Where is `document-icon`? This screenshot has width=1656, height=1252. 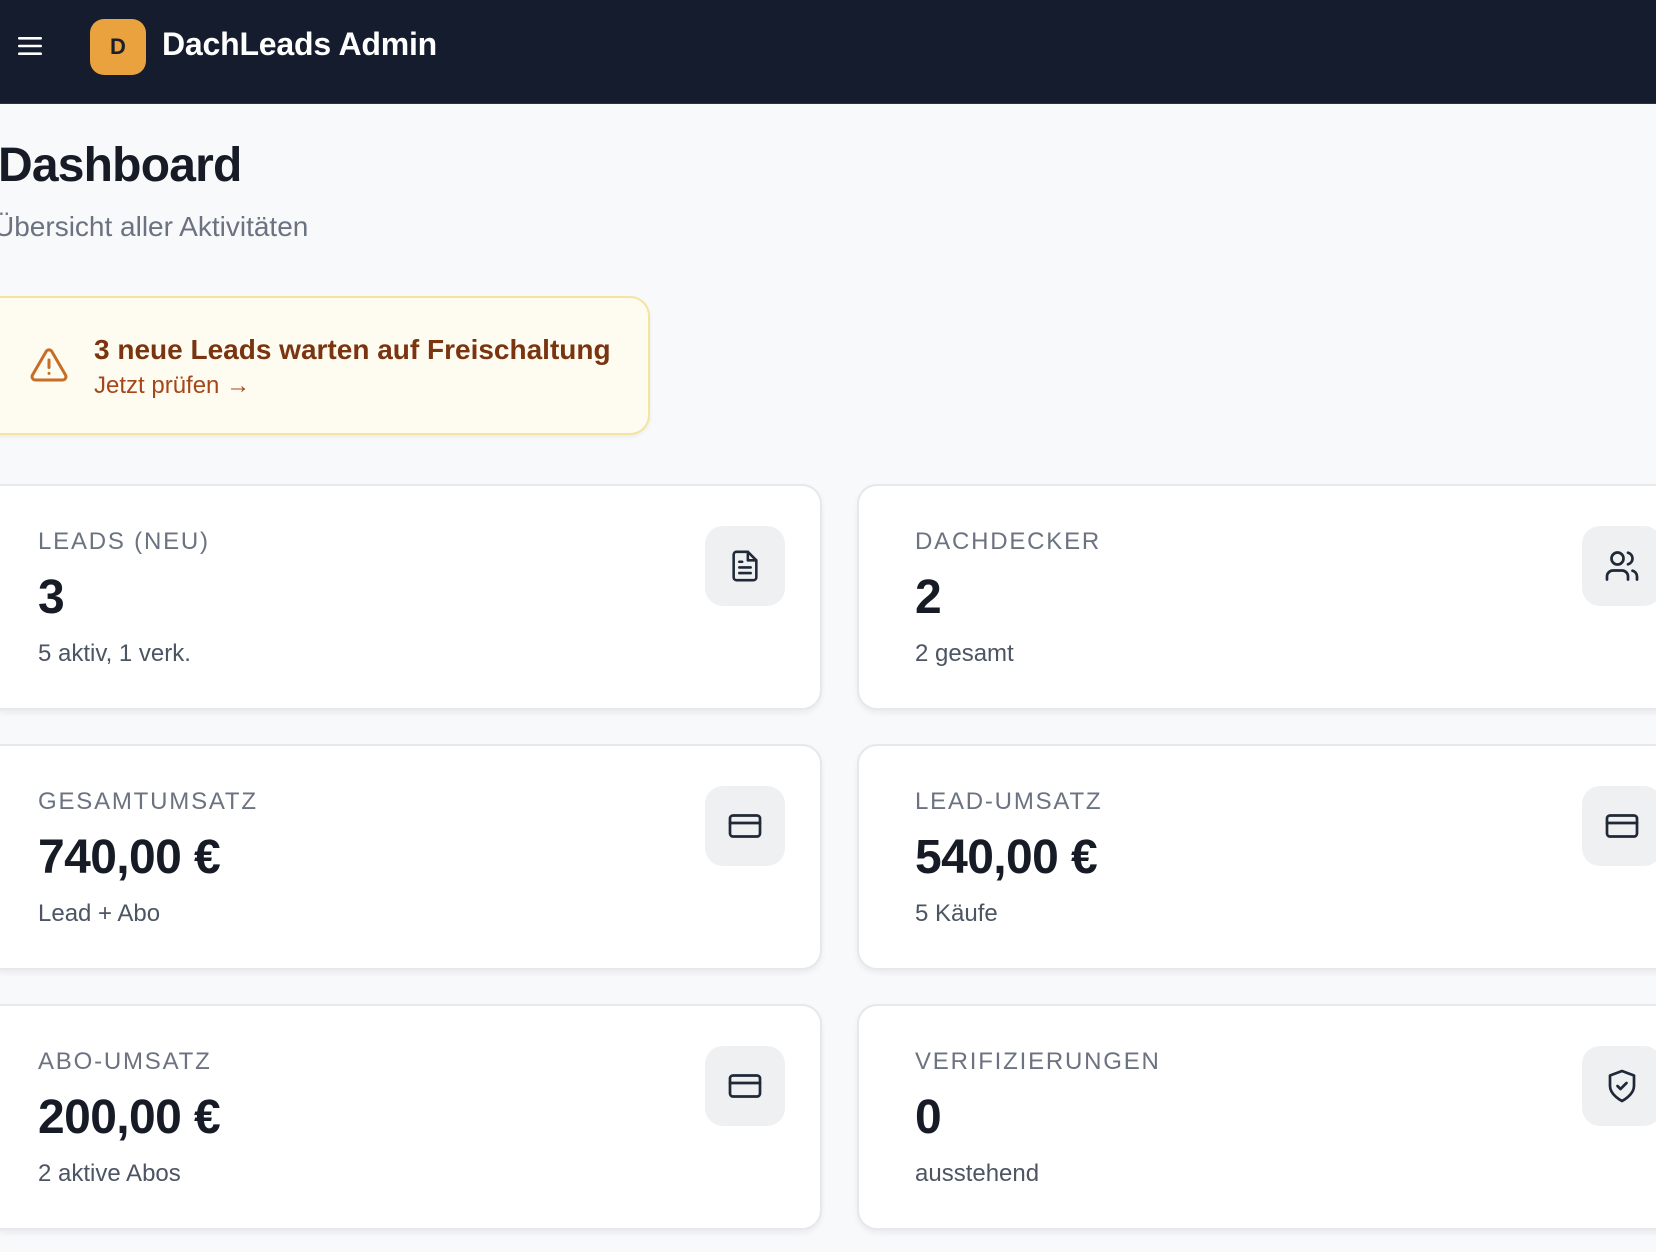 document-icon is located at coordinates (745, 566).